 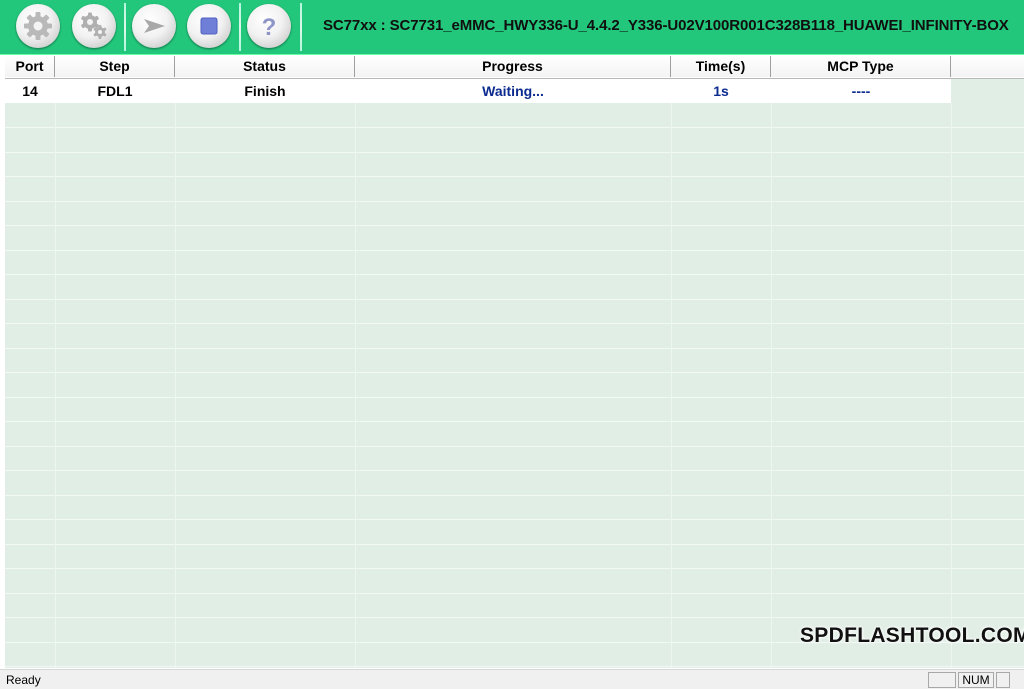 I want to click on stop-download-button, so click(x=209, y=26).